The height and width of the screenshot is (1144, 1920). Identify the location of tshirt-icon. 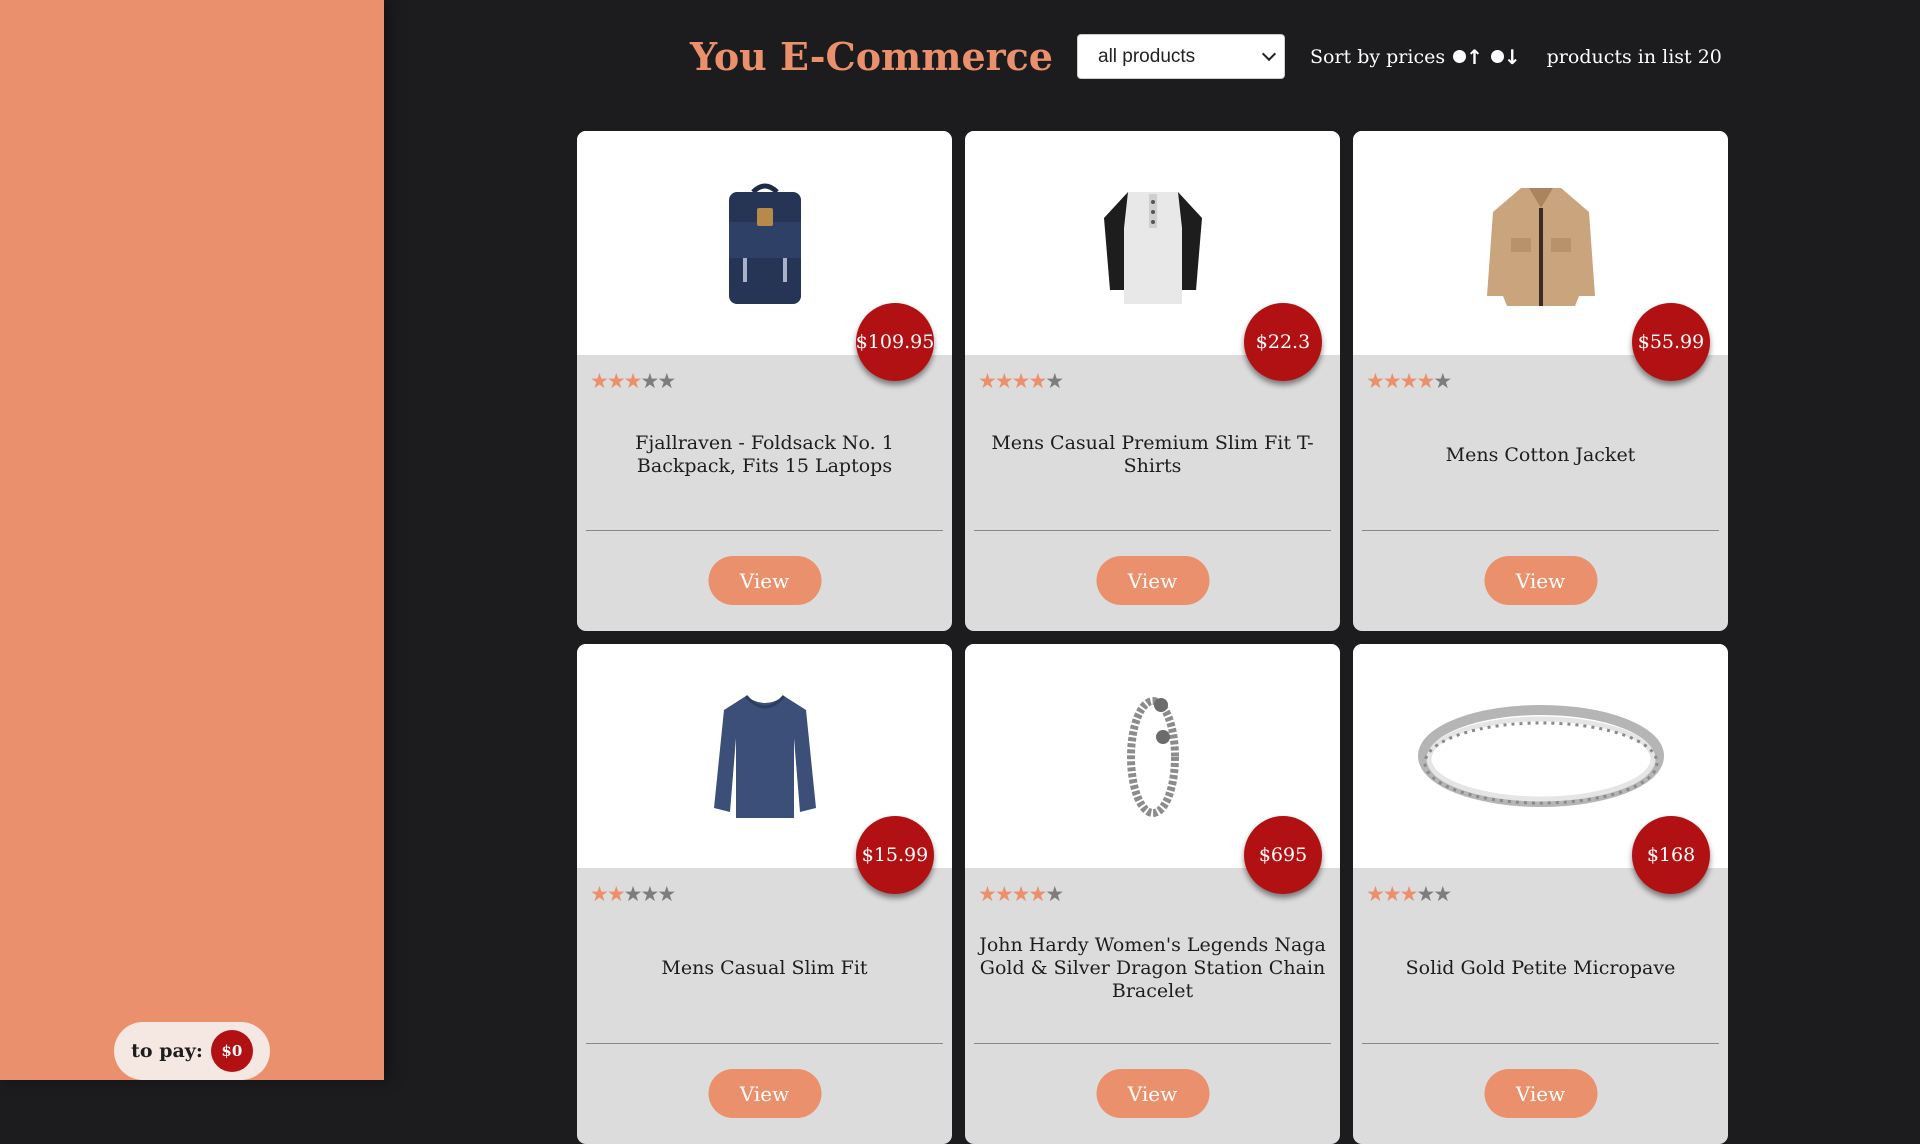
(1152, 248).